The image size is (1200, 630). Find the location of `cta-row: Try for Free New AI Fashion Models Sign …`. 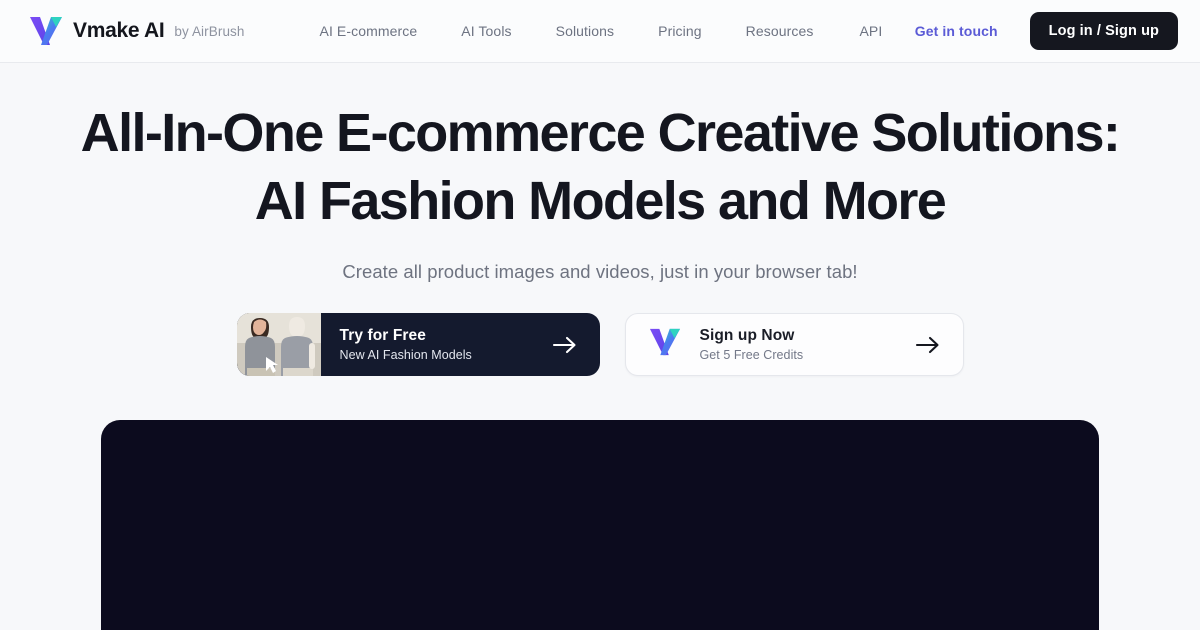

cta-row: Try for Free New AI Fashion Models Sign … is located at coordinates (600, 344).